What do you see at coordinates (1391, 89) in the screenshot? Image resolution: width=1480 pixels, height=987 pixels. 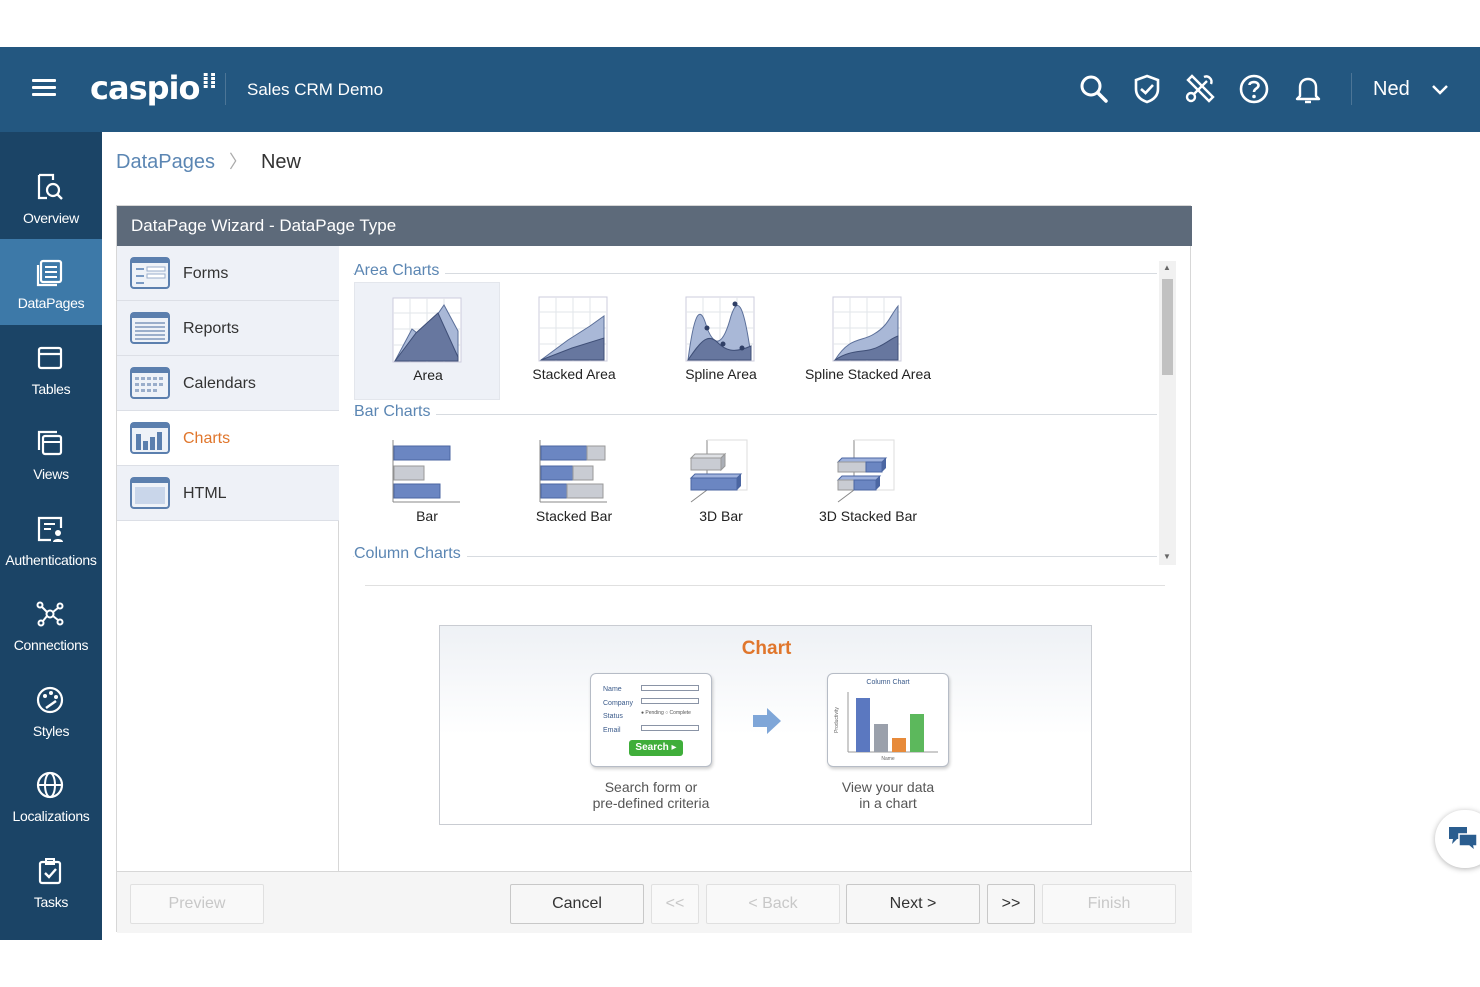 I see `user-name: Ned` at bounding box center [1391, 89].